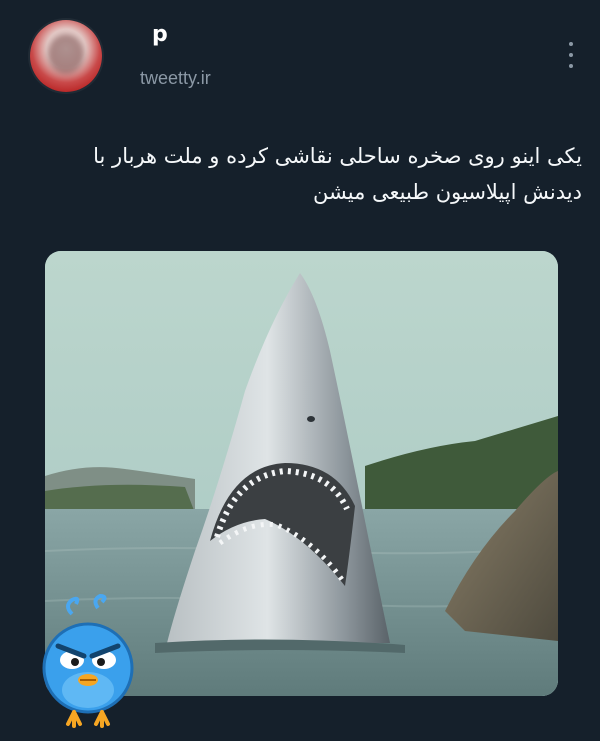 The image size is (600, 741). I want to click on tweet-header: p tweetty.ir, so click(300, 55).